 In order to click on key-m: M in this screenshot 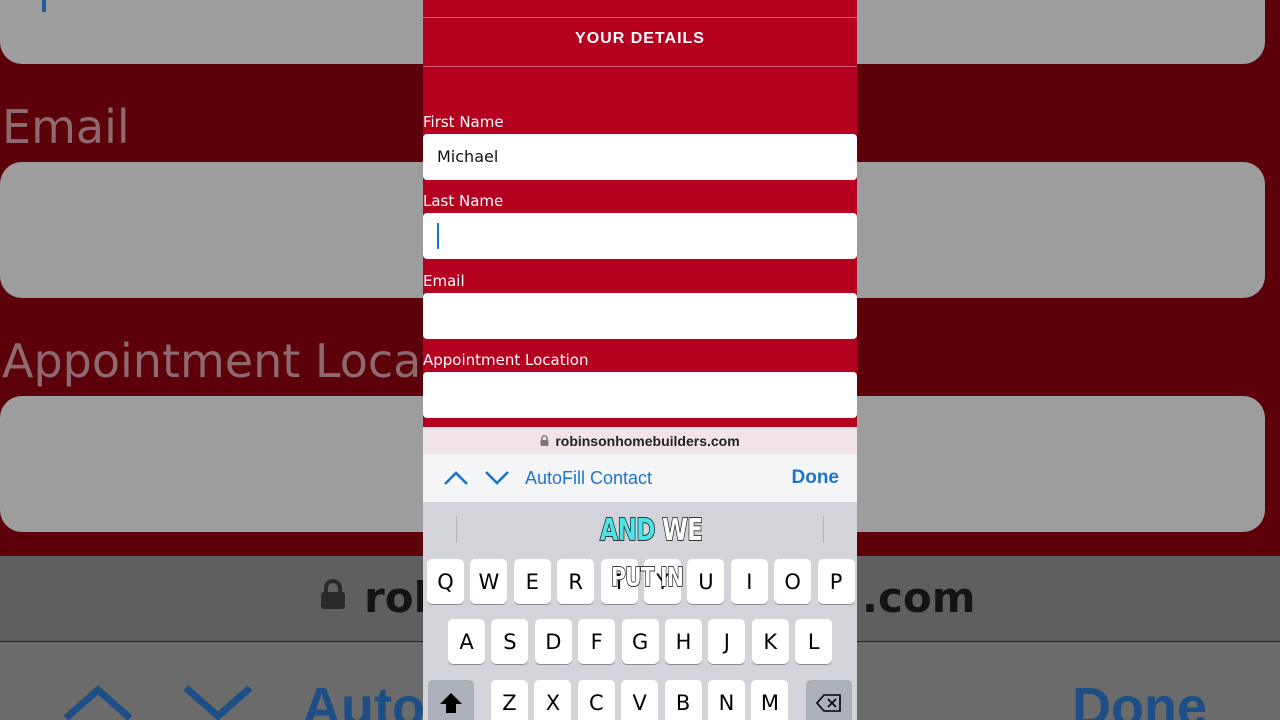, I will do `click(770, 700)`.